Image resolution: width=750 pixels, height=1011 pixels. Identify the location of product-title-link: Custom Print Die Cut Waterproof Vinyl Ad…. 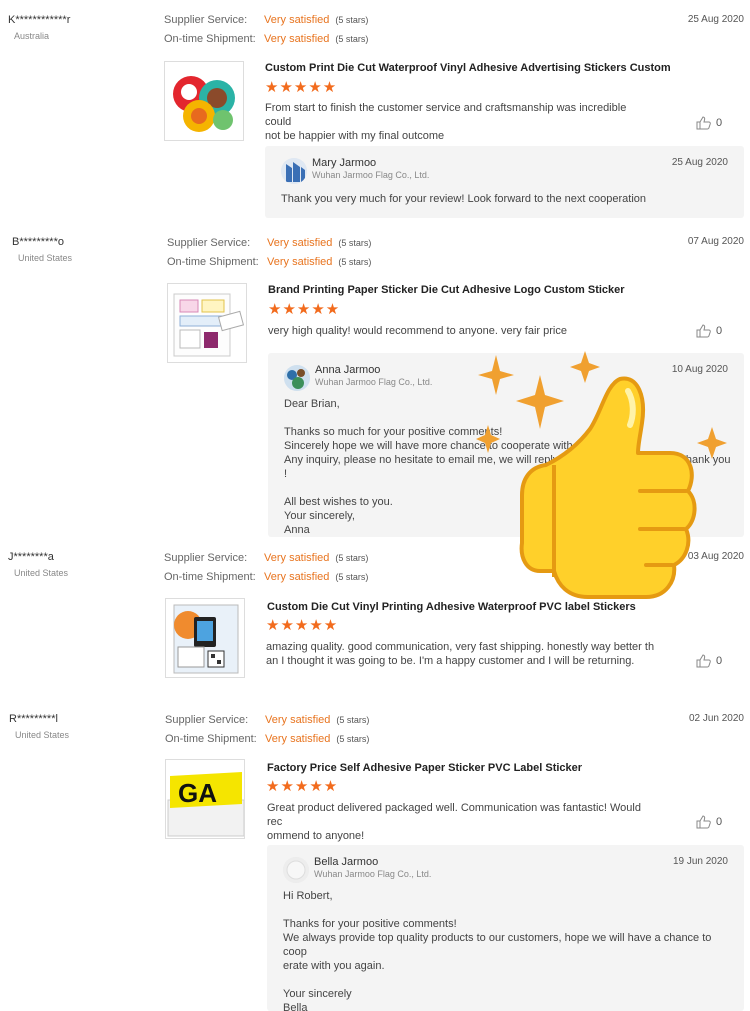
(468, 68).